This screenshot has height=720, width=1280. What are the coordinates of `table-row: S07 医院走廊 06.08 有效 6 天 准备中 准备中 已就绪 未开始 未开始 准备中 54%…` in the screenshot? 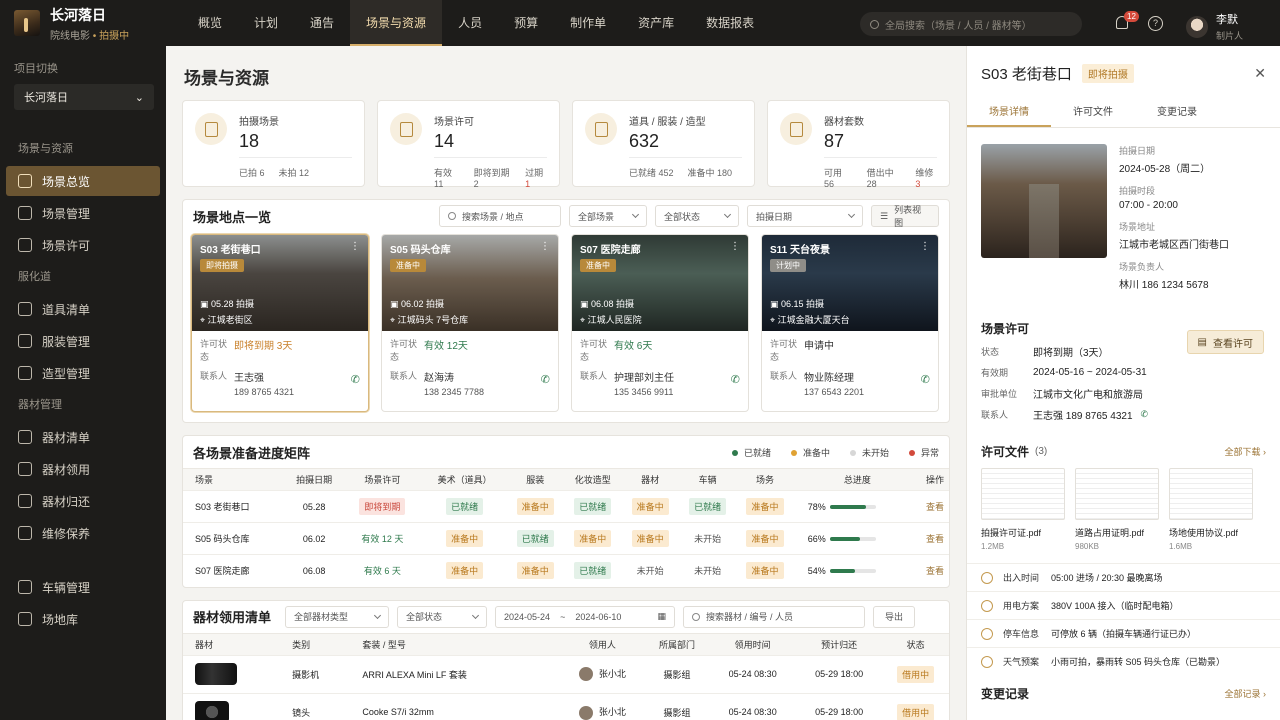 It's located at (566, 570).